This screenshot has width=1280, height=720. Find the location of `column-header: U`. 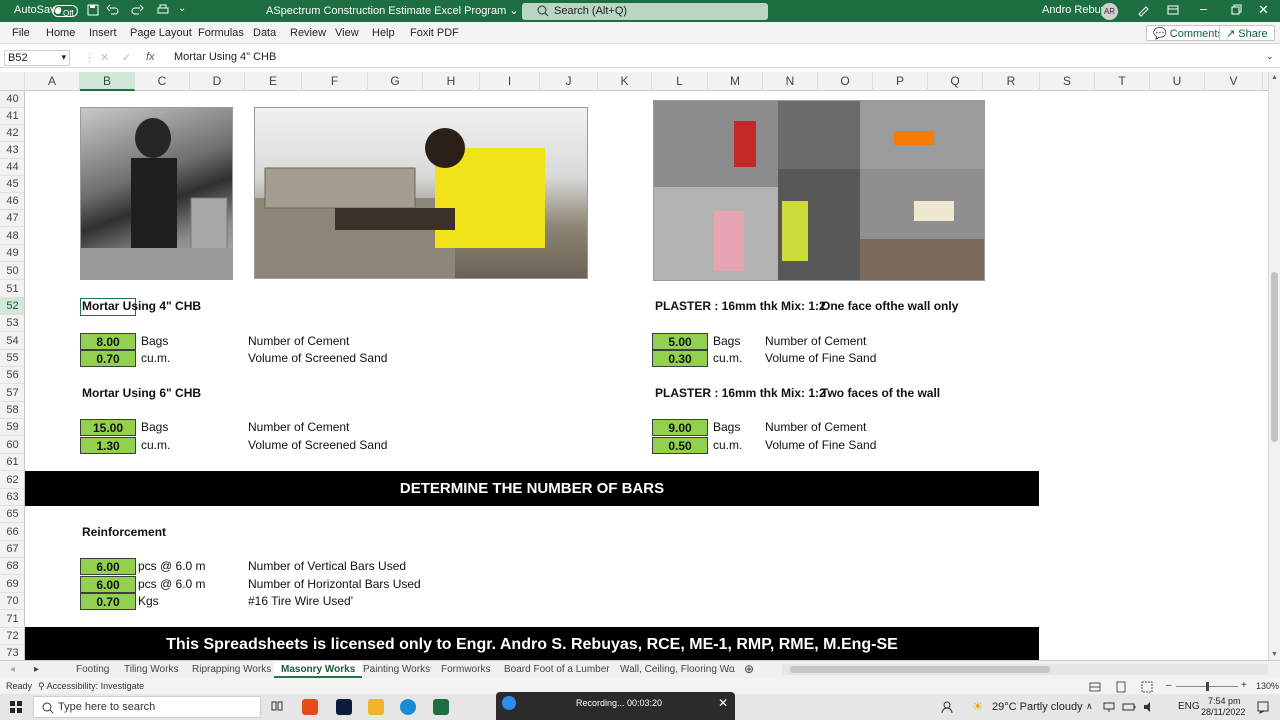

column-header: U is located at coordinates (1177, 81).